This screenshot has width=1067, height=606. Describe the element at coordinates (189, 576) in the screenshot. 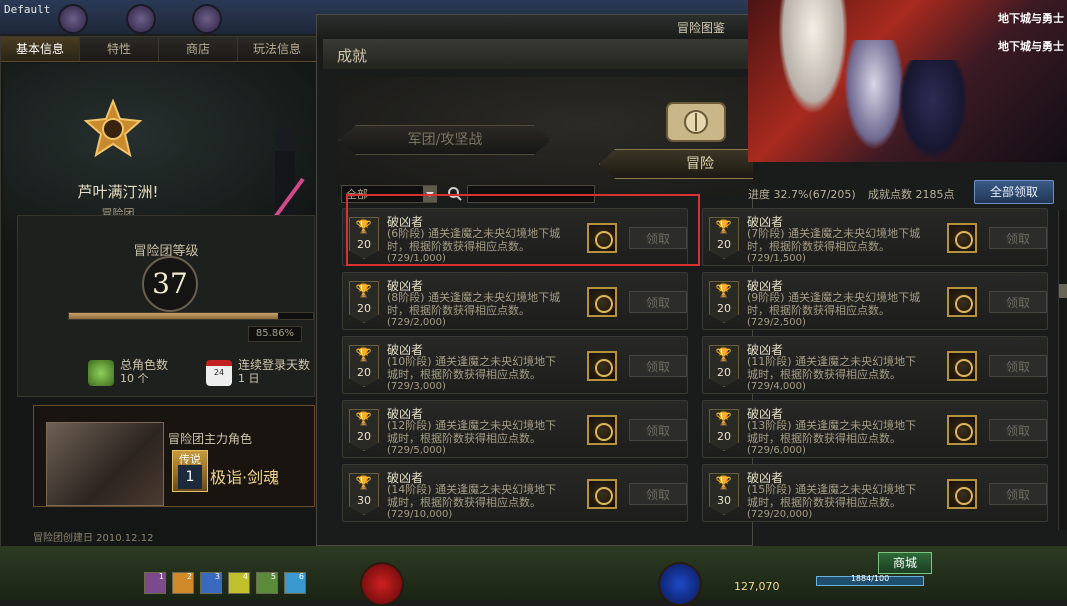

I see `quick-slot-number: 2` at that location.